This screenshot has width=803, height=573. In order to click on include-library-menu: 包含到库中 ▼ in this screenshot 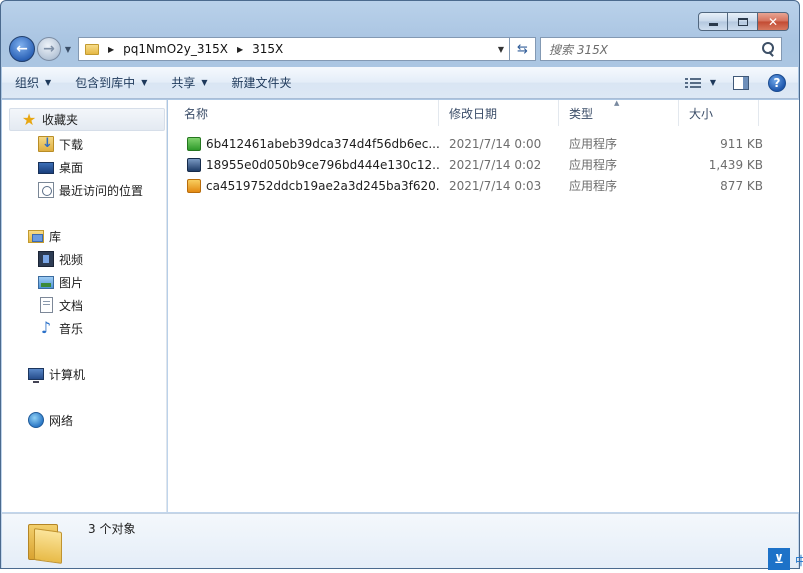, I will do `click(111, 82)`.